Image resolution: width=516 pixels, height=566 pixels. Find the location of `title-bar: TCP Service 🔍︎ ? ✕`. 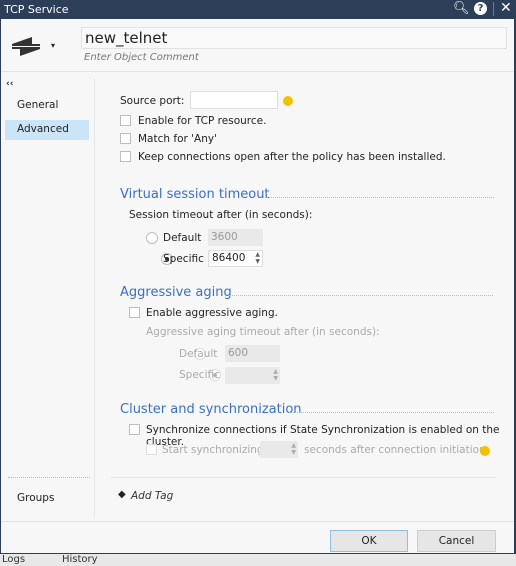

title-bar: TCP Service 🔍︎ ? ✕ is located at coordinates (258, 9).